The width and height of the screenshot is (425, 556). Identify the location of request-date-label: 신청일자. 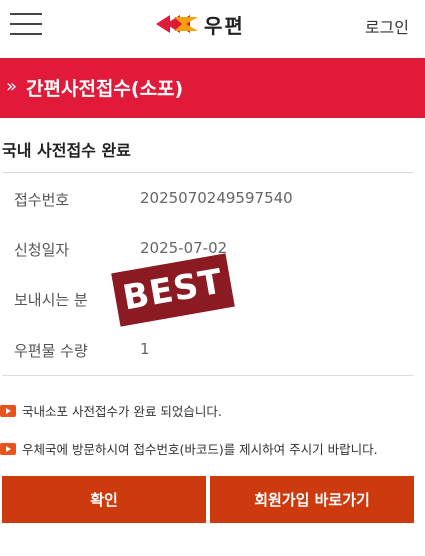
(42, 250).